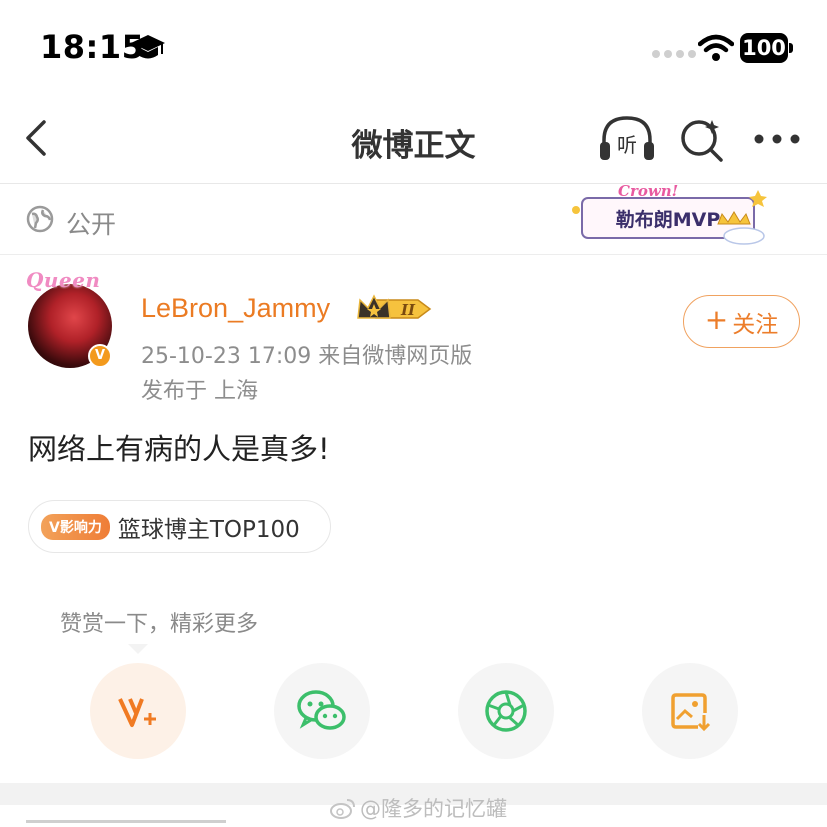 This screenshot has height=827, width=827. I want to click on reward-tooltip: 赞赏一下，精彩更多, so click(159, 624).